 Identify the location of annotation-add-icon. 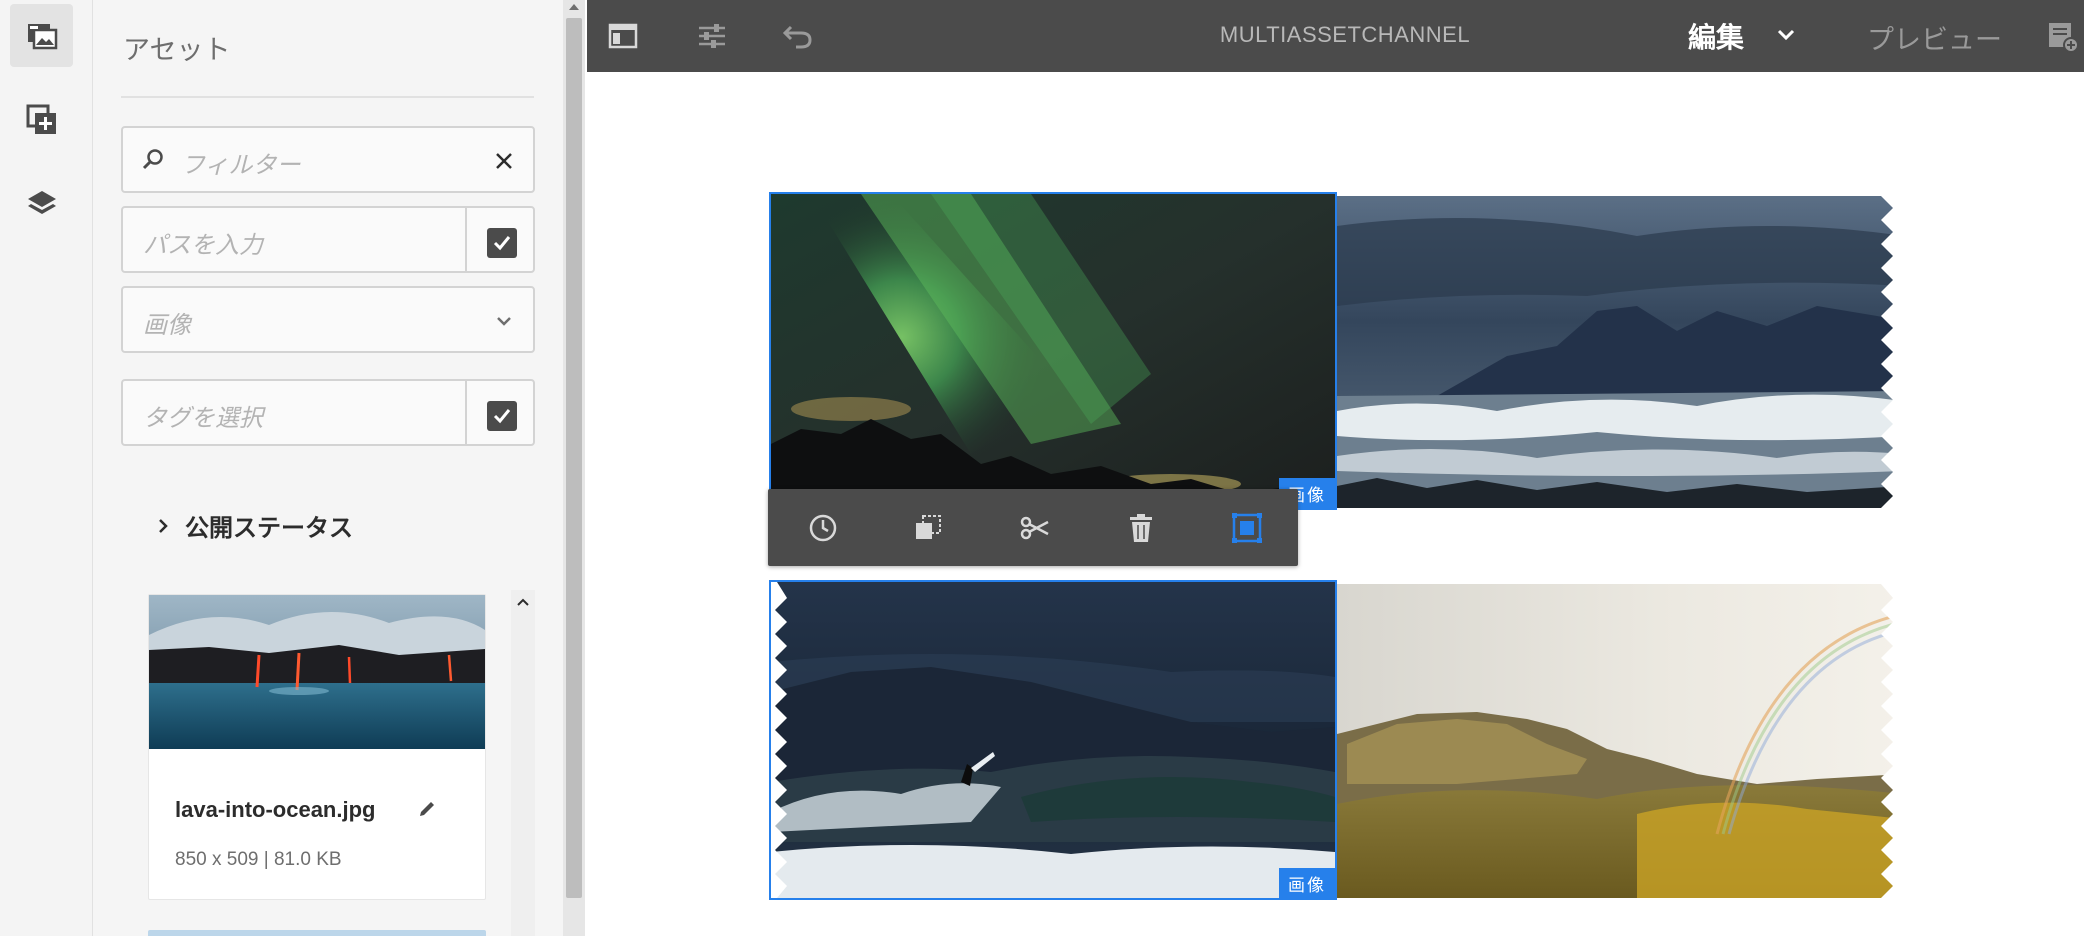
(2064, 38).